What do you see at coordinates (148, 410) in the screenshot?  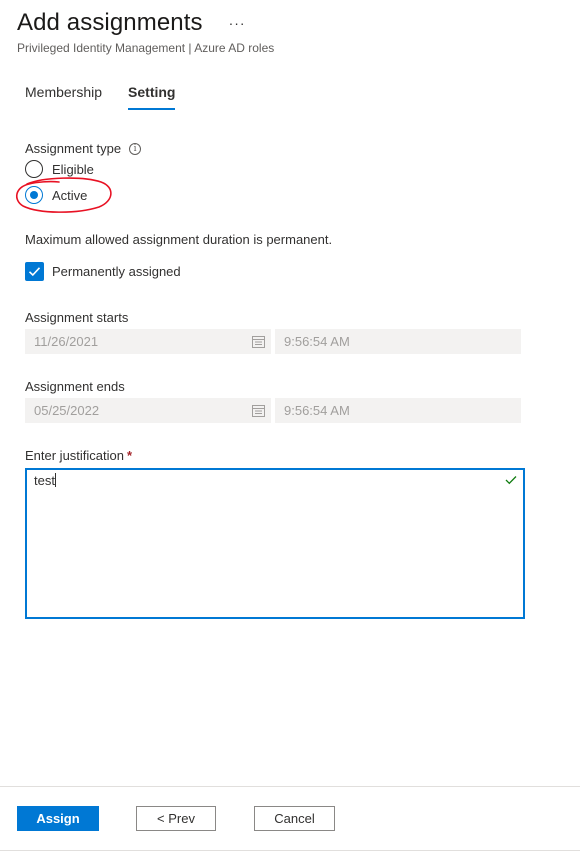 I see `assignment-ends-date: 05/25/2022` at bounding box center [148, 410].